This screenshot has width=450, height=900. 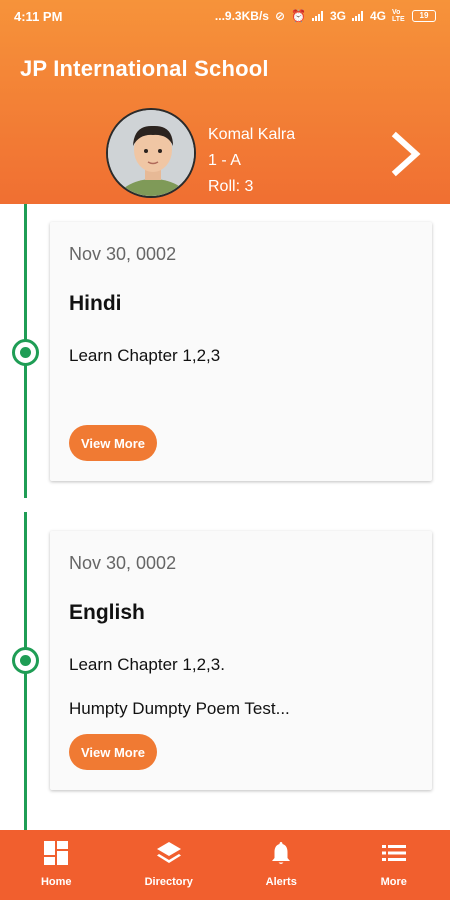 What do you see at coordinates (231, 186) in the screenshot?
I see `student-roll: Roll: 3` at bounding box center [231, 186].